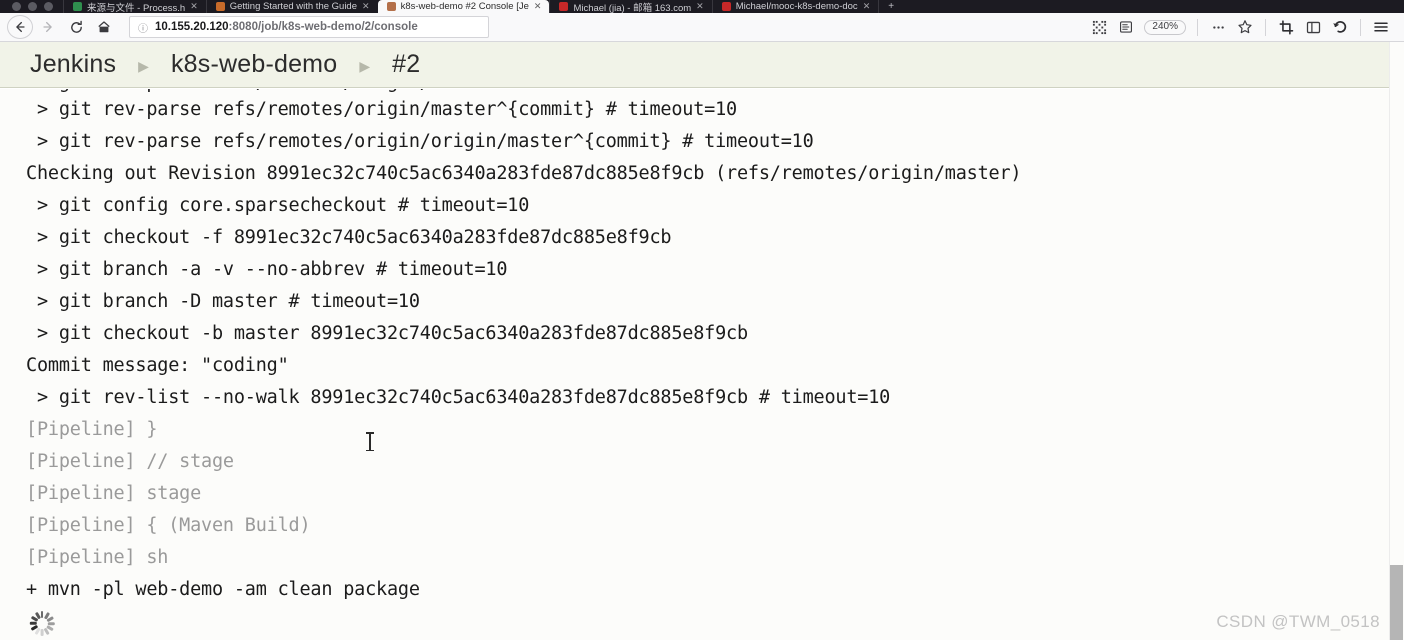 The image size is (1404, 640). I want to click on tab-title: k8s-web-demo #2 Console [Je, so click(464, 6).